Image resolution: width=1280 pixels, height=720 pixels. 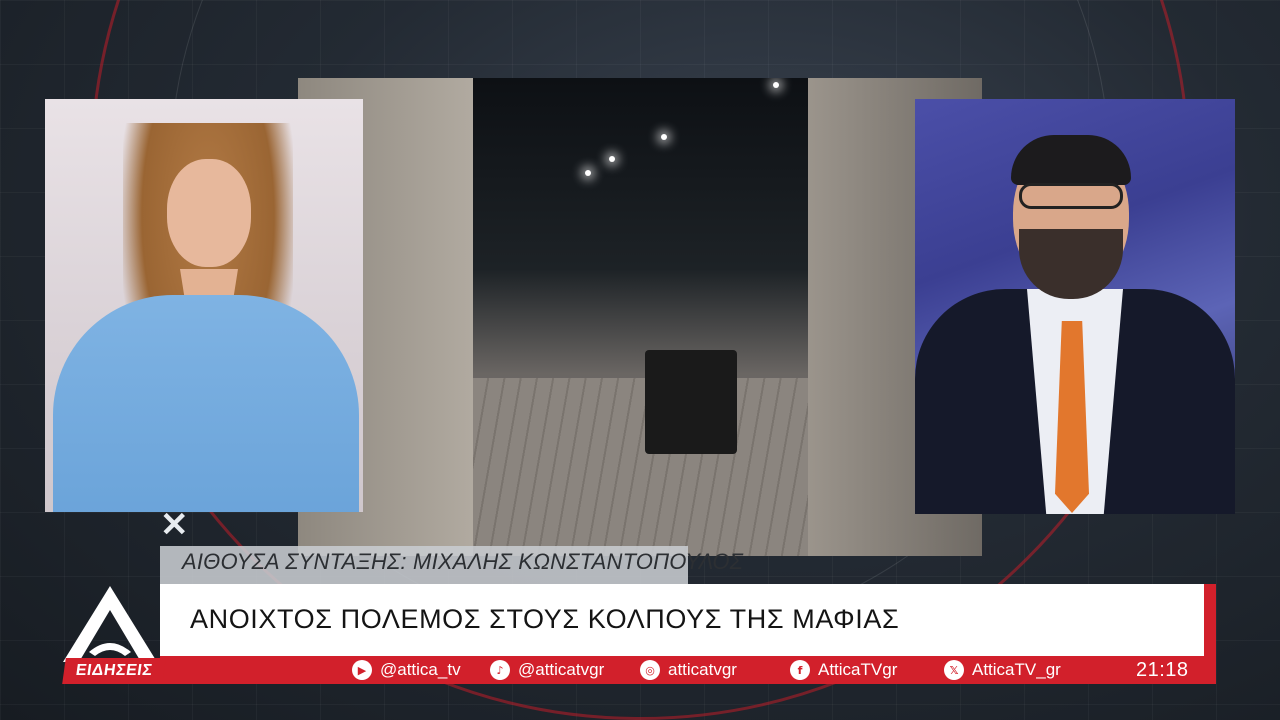 What do you see at coordinates (209, 213) in the screenshot?
I see `anchor-face` at bounding box center [209, 213].